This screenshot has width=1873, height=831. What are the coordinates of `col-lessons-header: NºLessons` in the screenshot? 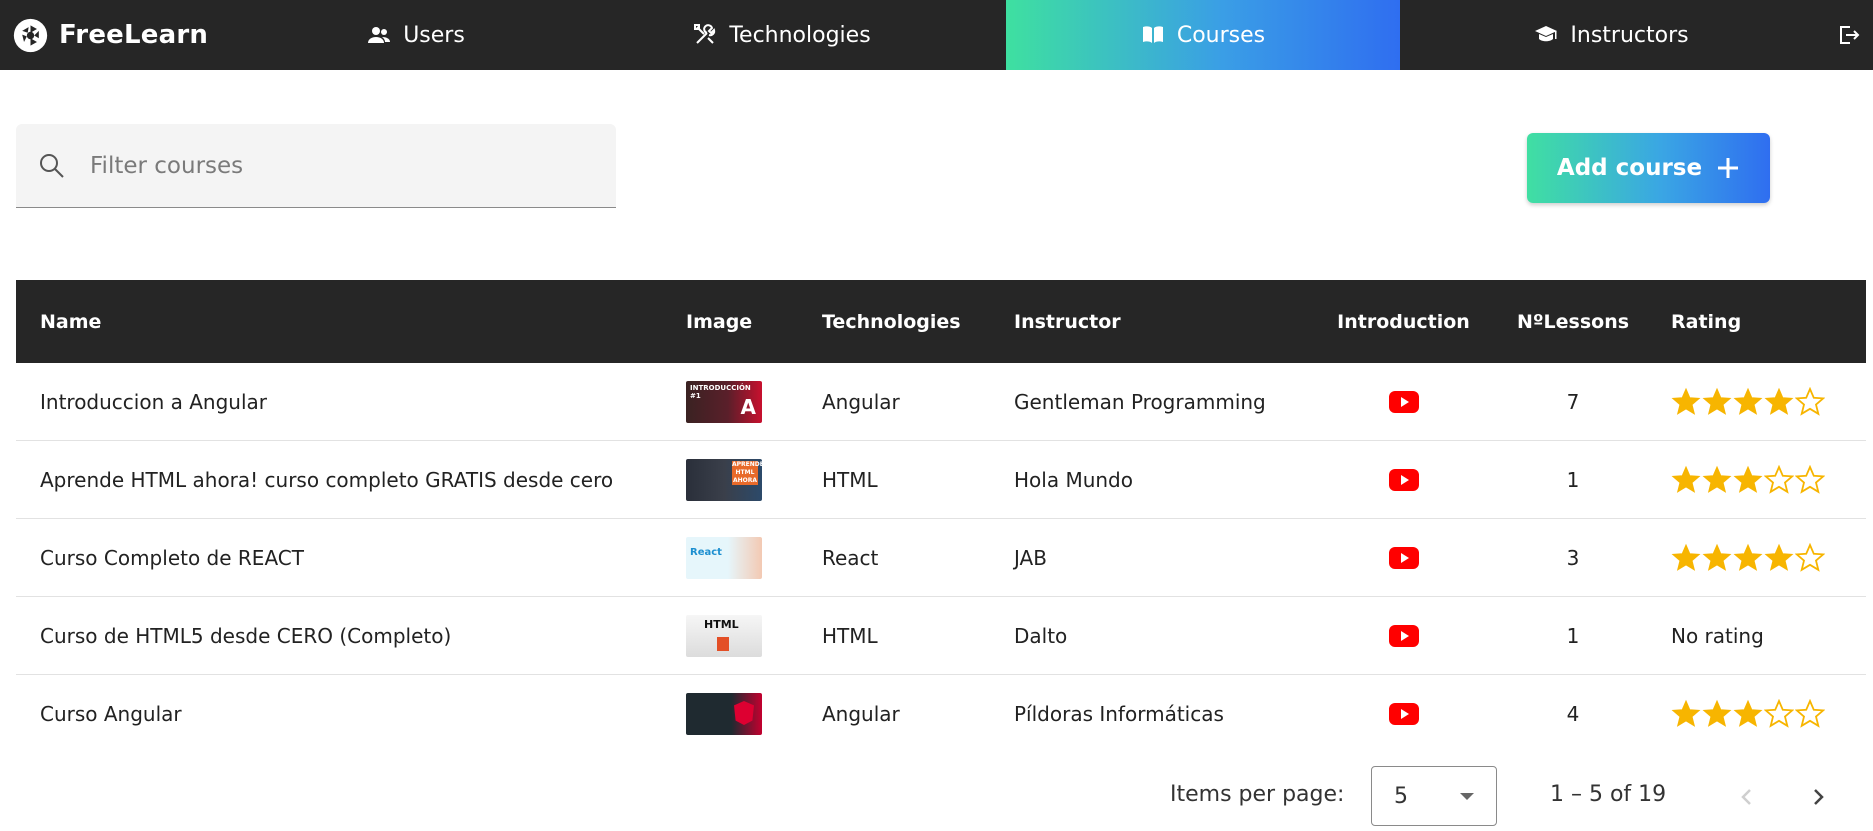 It's located at (1573, 321).